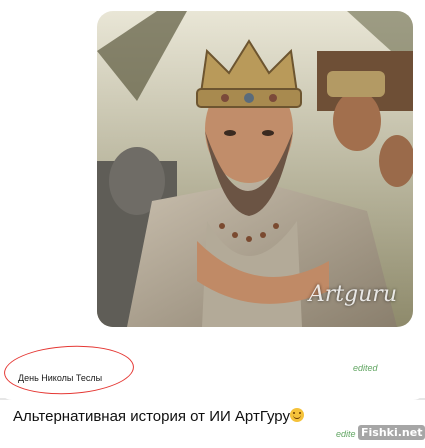 This screenshot has width=425, height=448. Describe the element at coordinates (346, 434) in the screenshot. I see `caption-edited-label: edite` at that location.